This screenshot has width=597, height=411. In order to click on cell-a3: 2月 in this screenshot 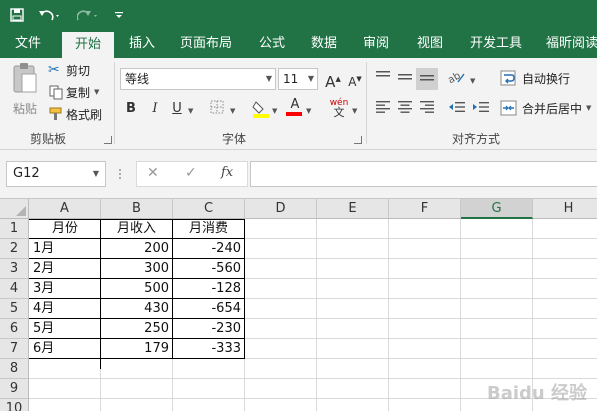, I will do `click(65, 269)`.